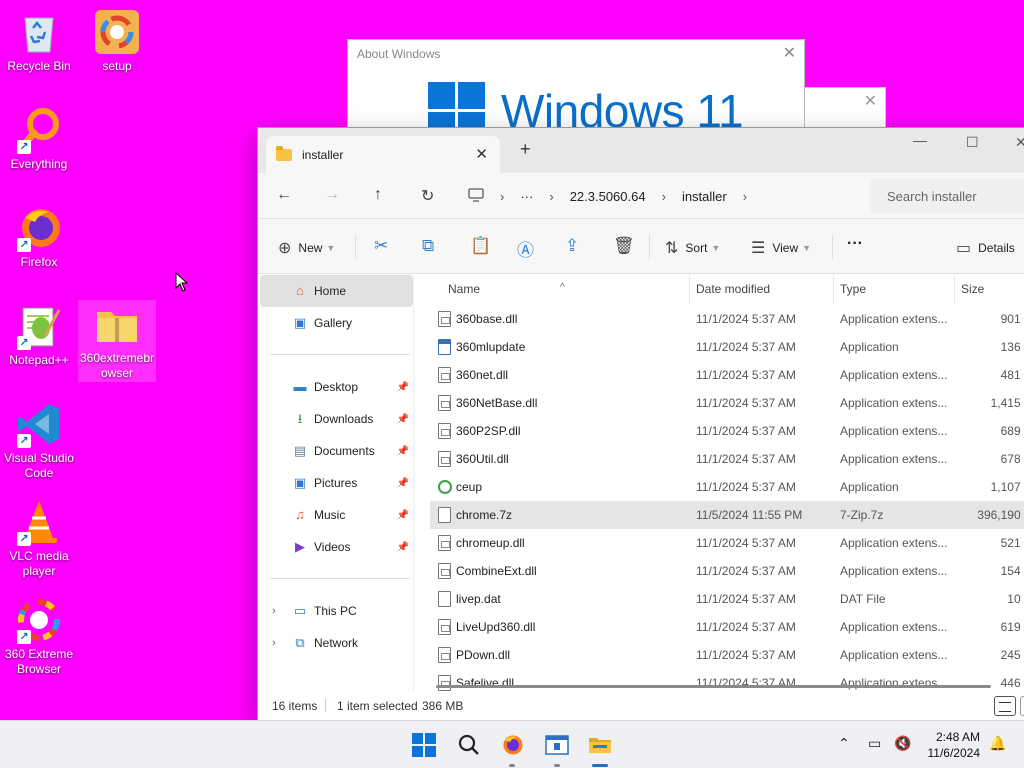  What do you see at coordinates (427, 196) in the screenshot?
I see `refresh-button: ↻` at bounding box center [427, 196].